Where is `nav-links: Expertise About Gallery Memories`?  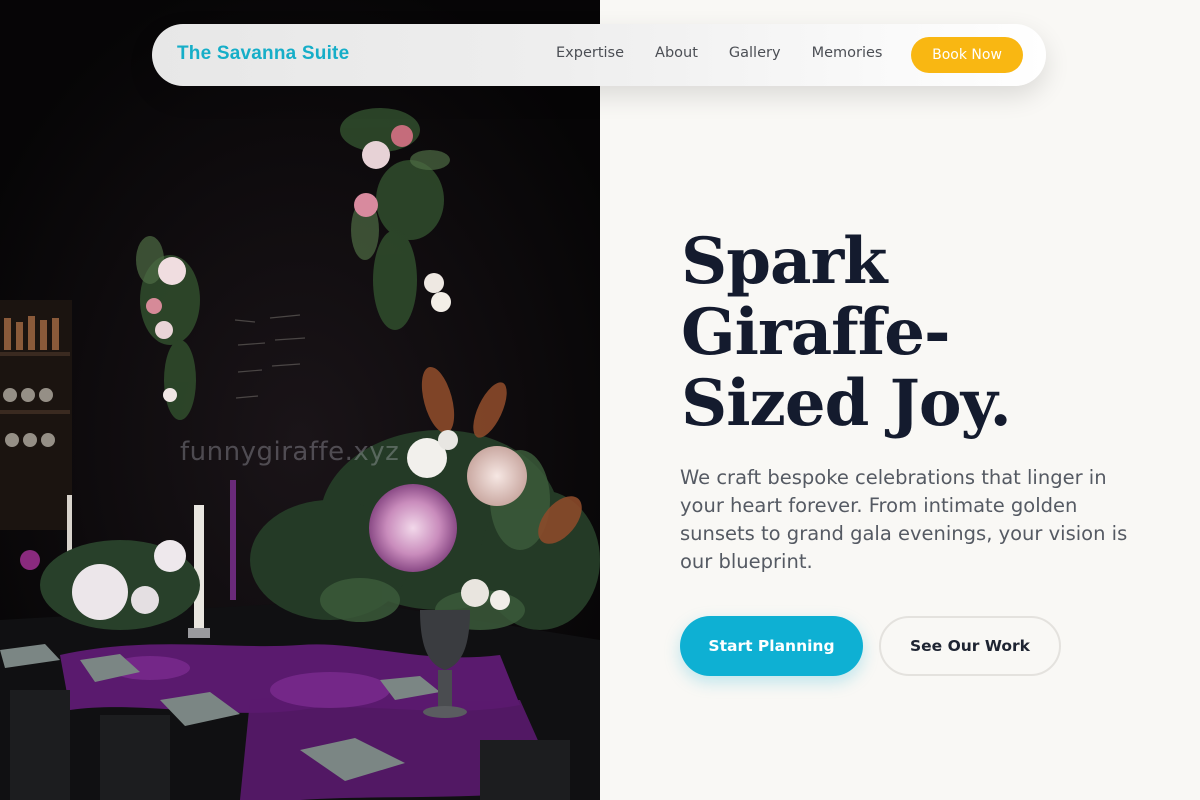 nav-links: Expertise About Gallery Memories is located at coordinates (734, 53).